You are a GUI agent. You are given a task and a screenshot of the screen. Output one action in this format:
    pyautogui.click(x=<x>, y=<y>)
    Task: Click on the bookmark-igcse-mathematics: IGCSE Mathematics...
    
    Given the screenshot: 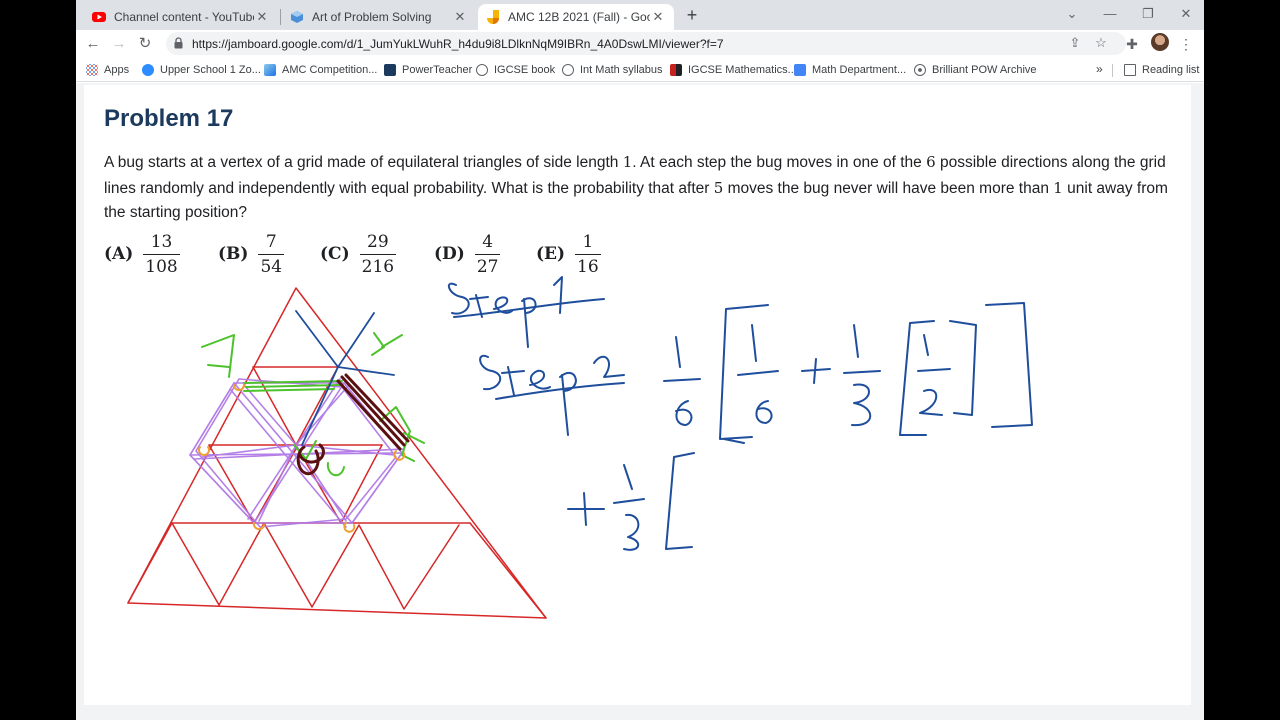 What is the action you would take?
    pyautogui.click(x=733, y=70)
    